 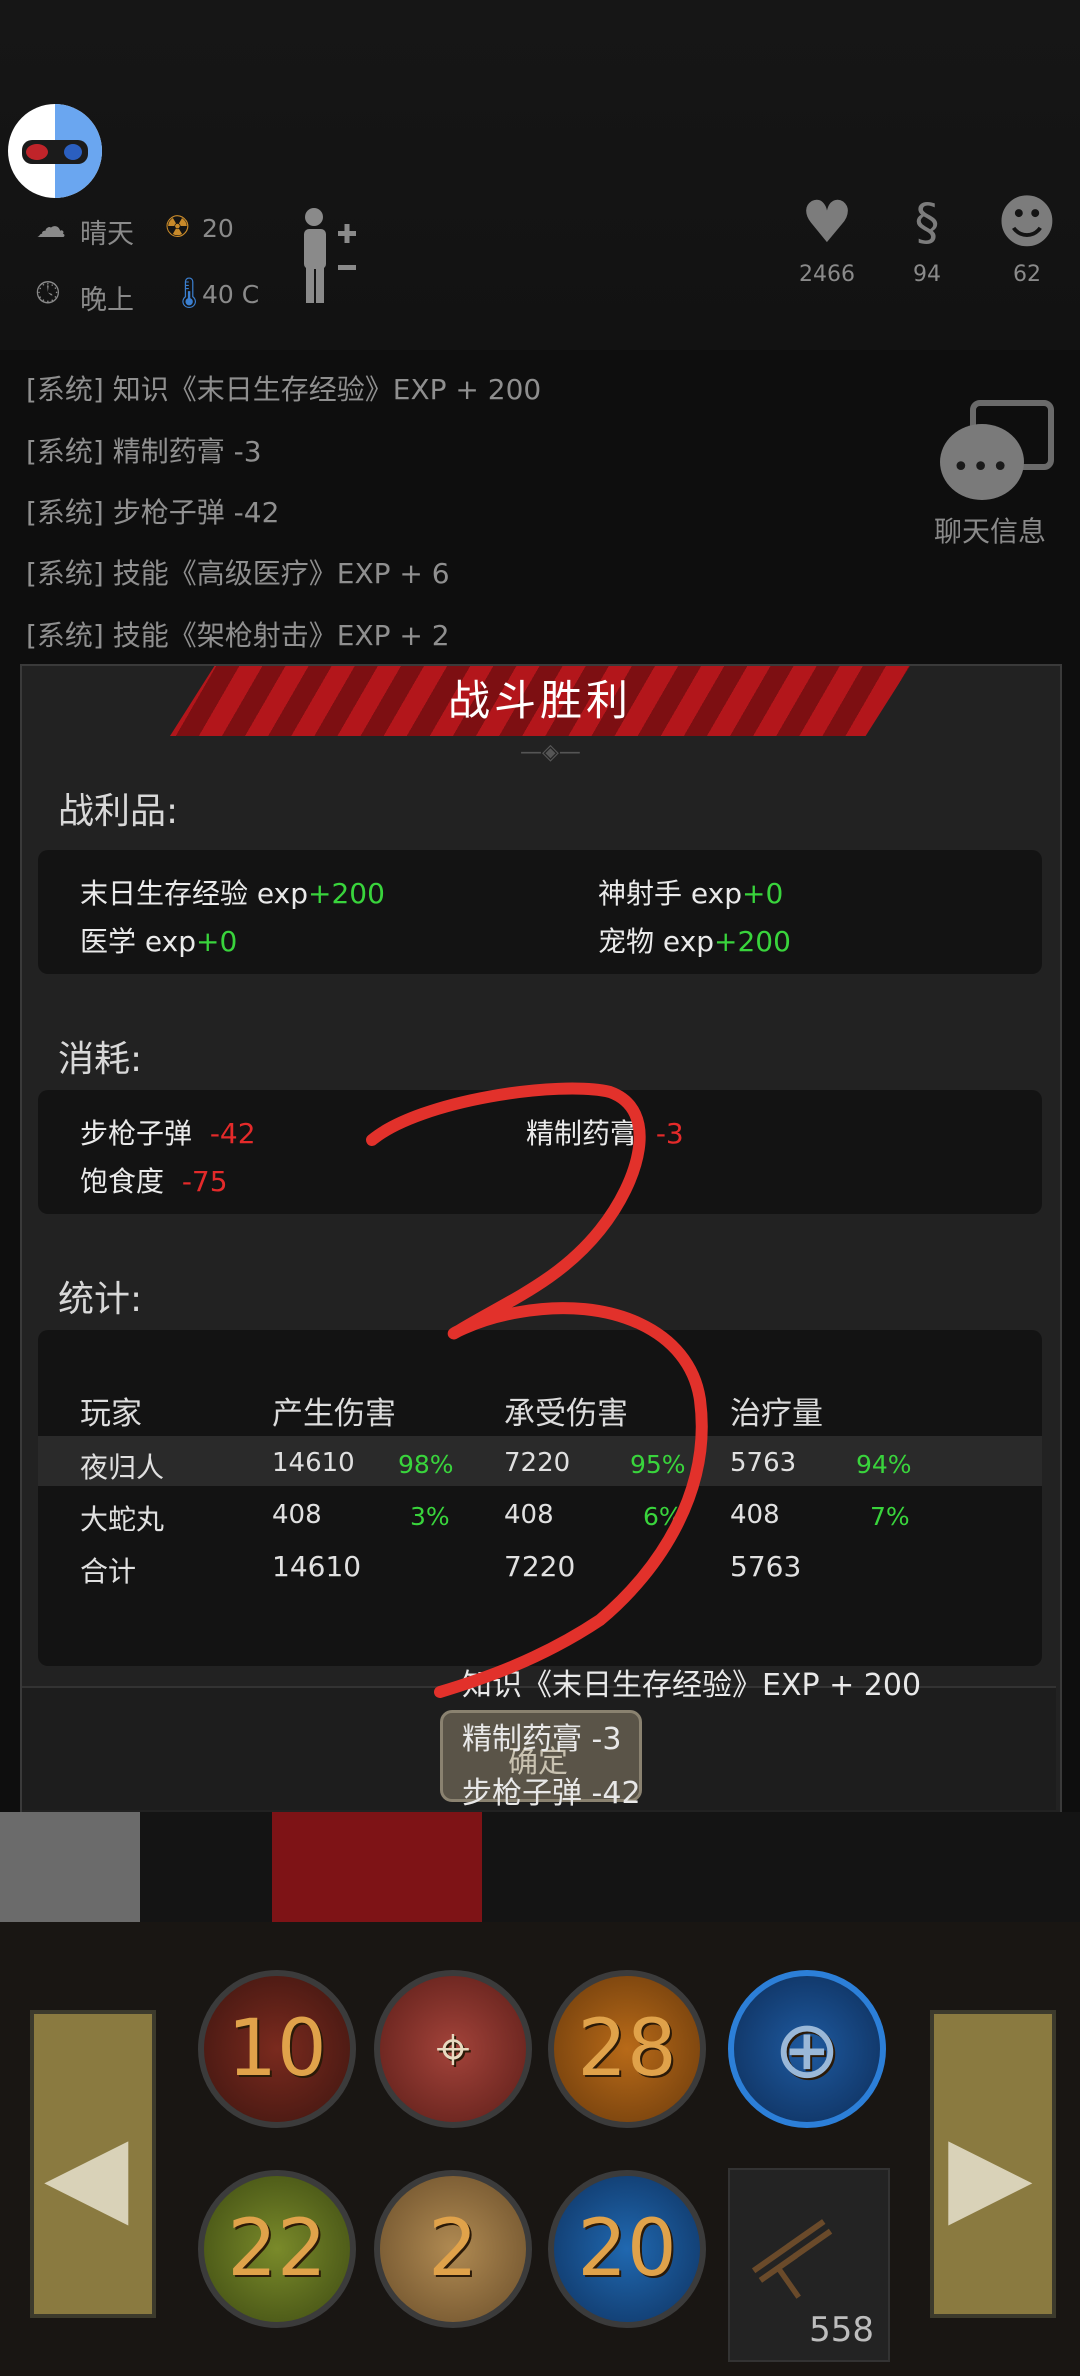 I want to click on loot-item: 宠物 exp+200, so click(x=694, y=941).